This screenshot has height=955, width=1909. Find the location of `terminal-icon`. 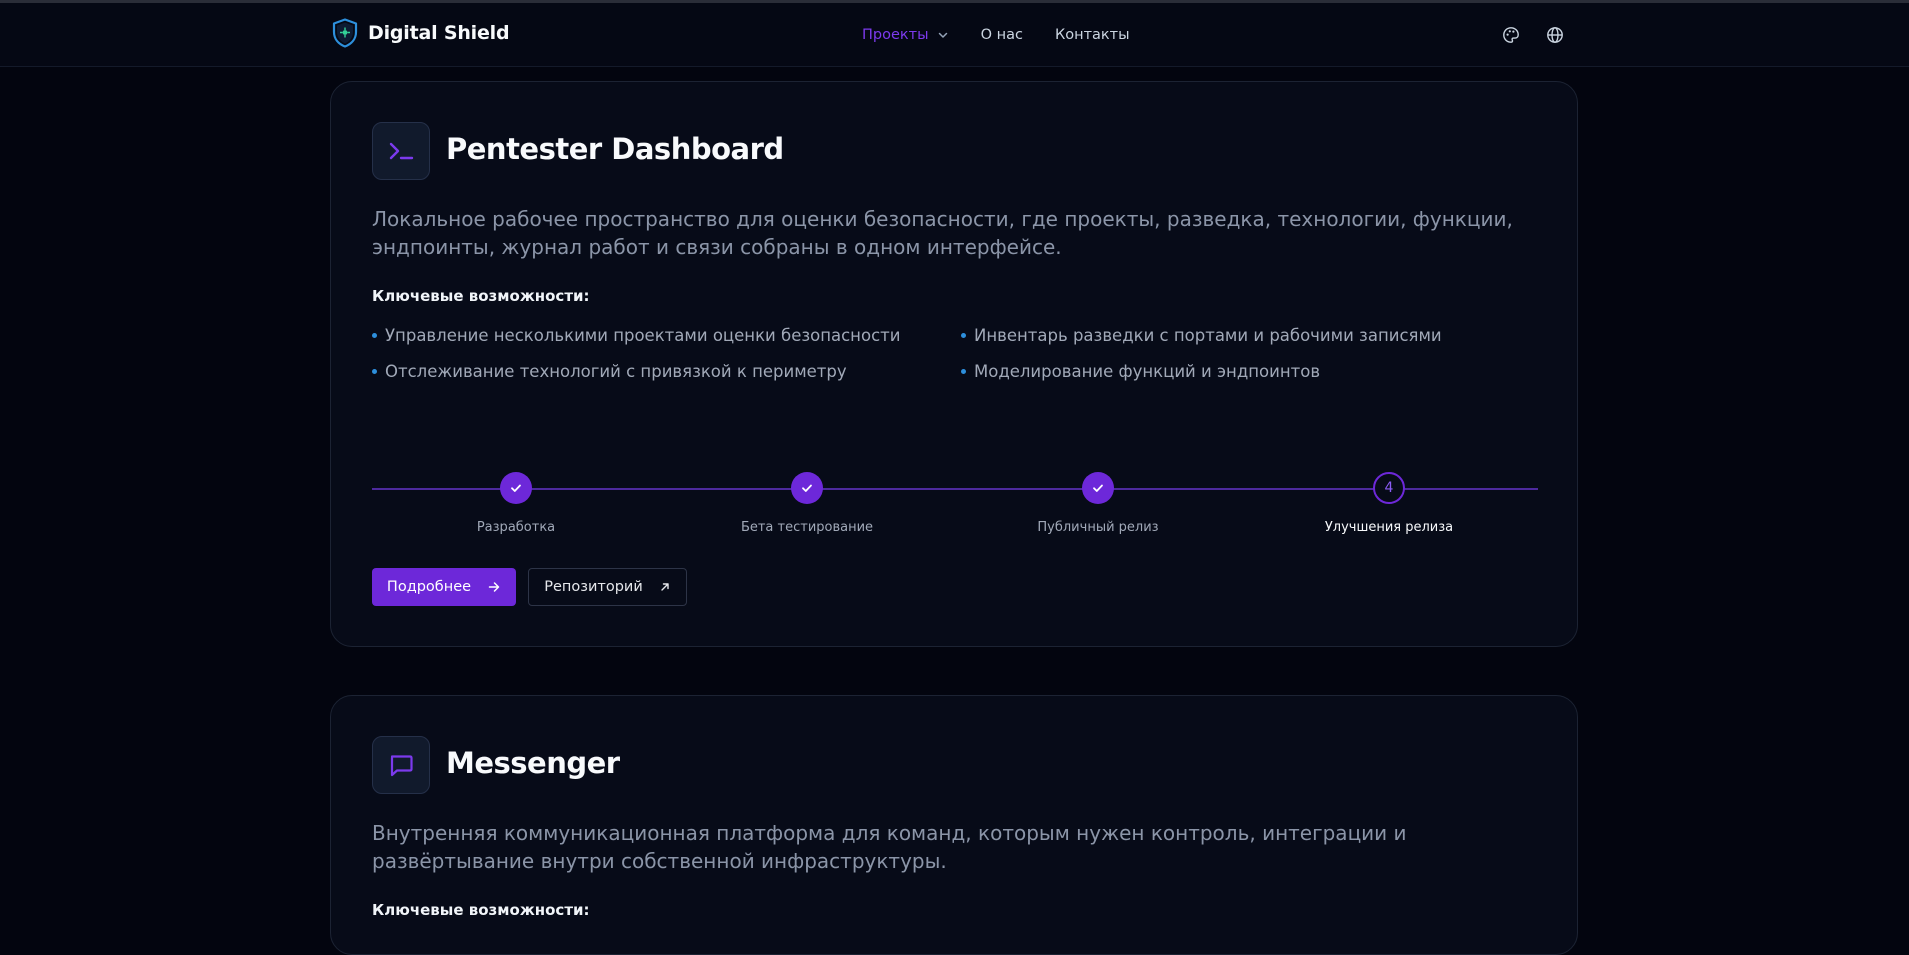

terminal-icon is located at coordinates (401, 151).